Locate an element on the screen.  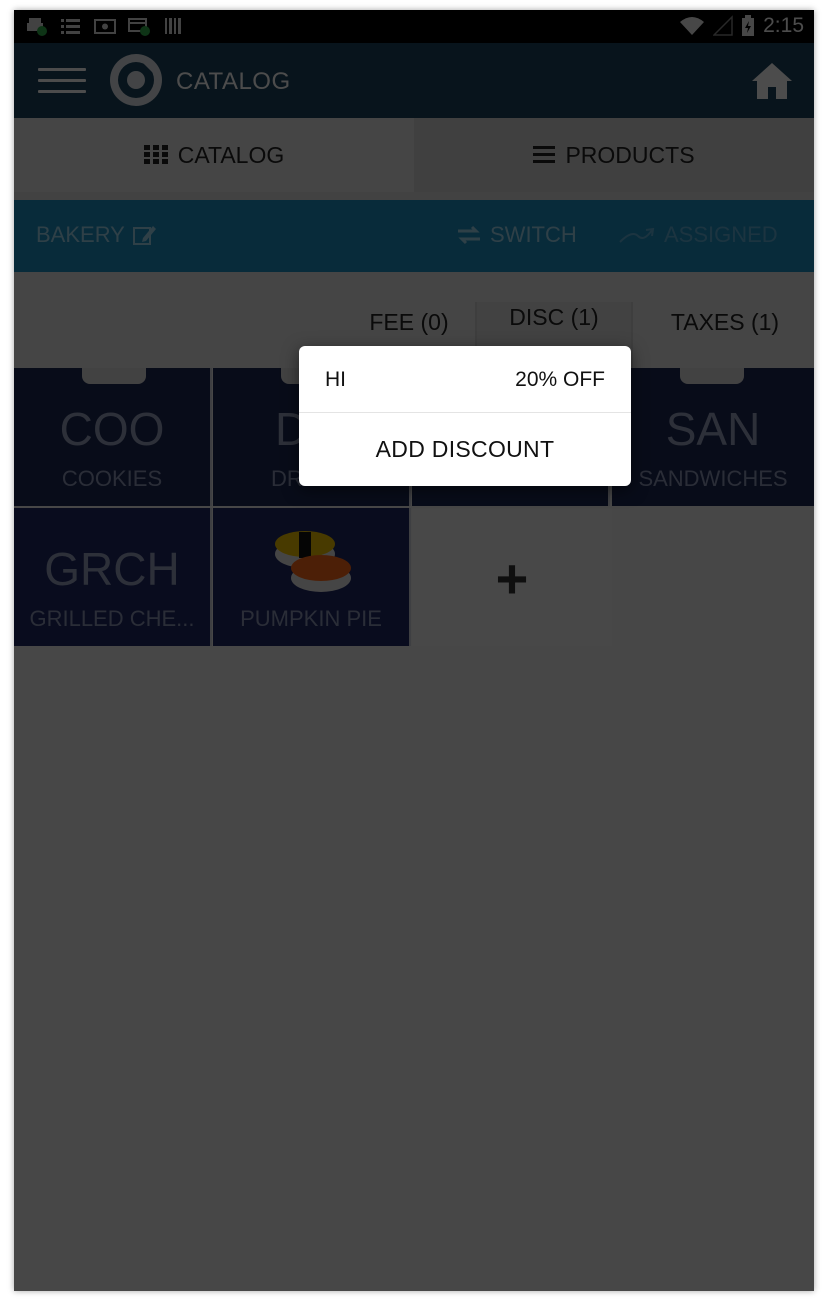
discount-popup: HI 20% OFF ADD DISCOUNT is located at coordinates (465, 416).